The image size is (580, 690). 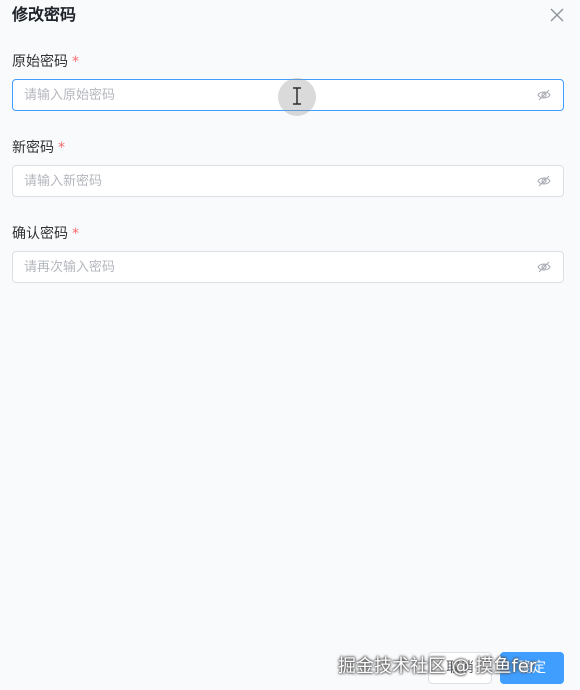 What do you see at coordinates (38, 148) in the screenshot?
I see `form-label-new-password: 新密码 *` at bounding box center [38, 148].